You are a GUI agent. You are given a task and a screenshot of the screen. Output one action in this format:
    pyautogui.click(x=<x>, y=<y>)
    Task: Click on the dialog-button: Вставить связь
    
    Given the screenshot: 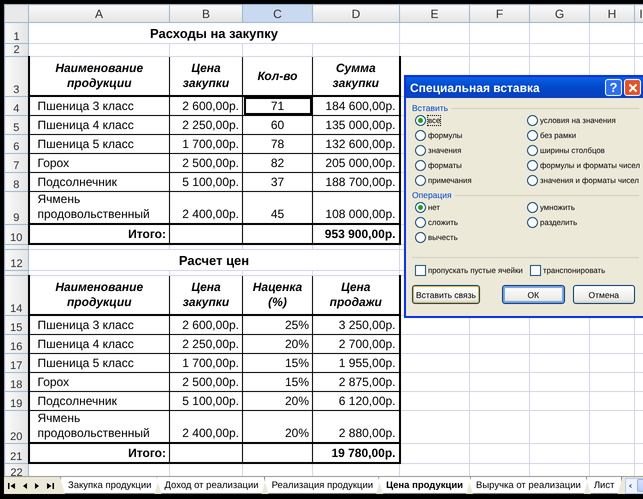 What is the action you would take?
    pyautogui.click(x=446, y=294)
    